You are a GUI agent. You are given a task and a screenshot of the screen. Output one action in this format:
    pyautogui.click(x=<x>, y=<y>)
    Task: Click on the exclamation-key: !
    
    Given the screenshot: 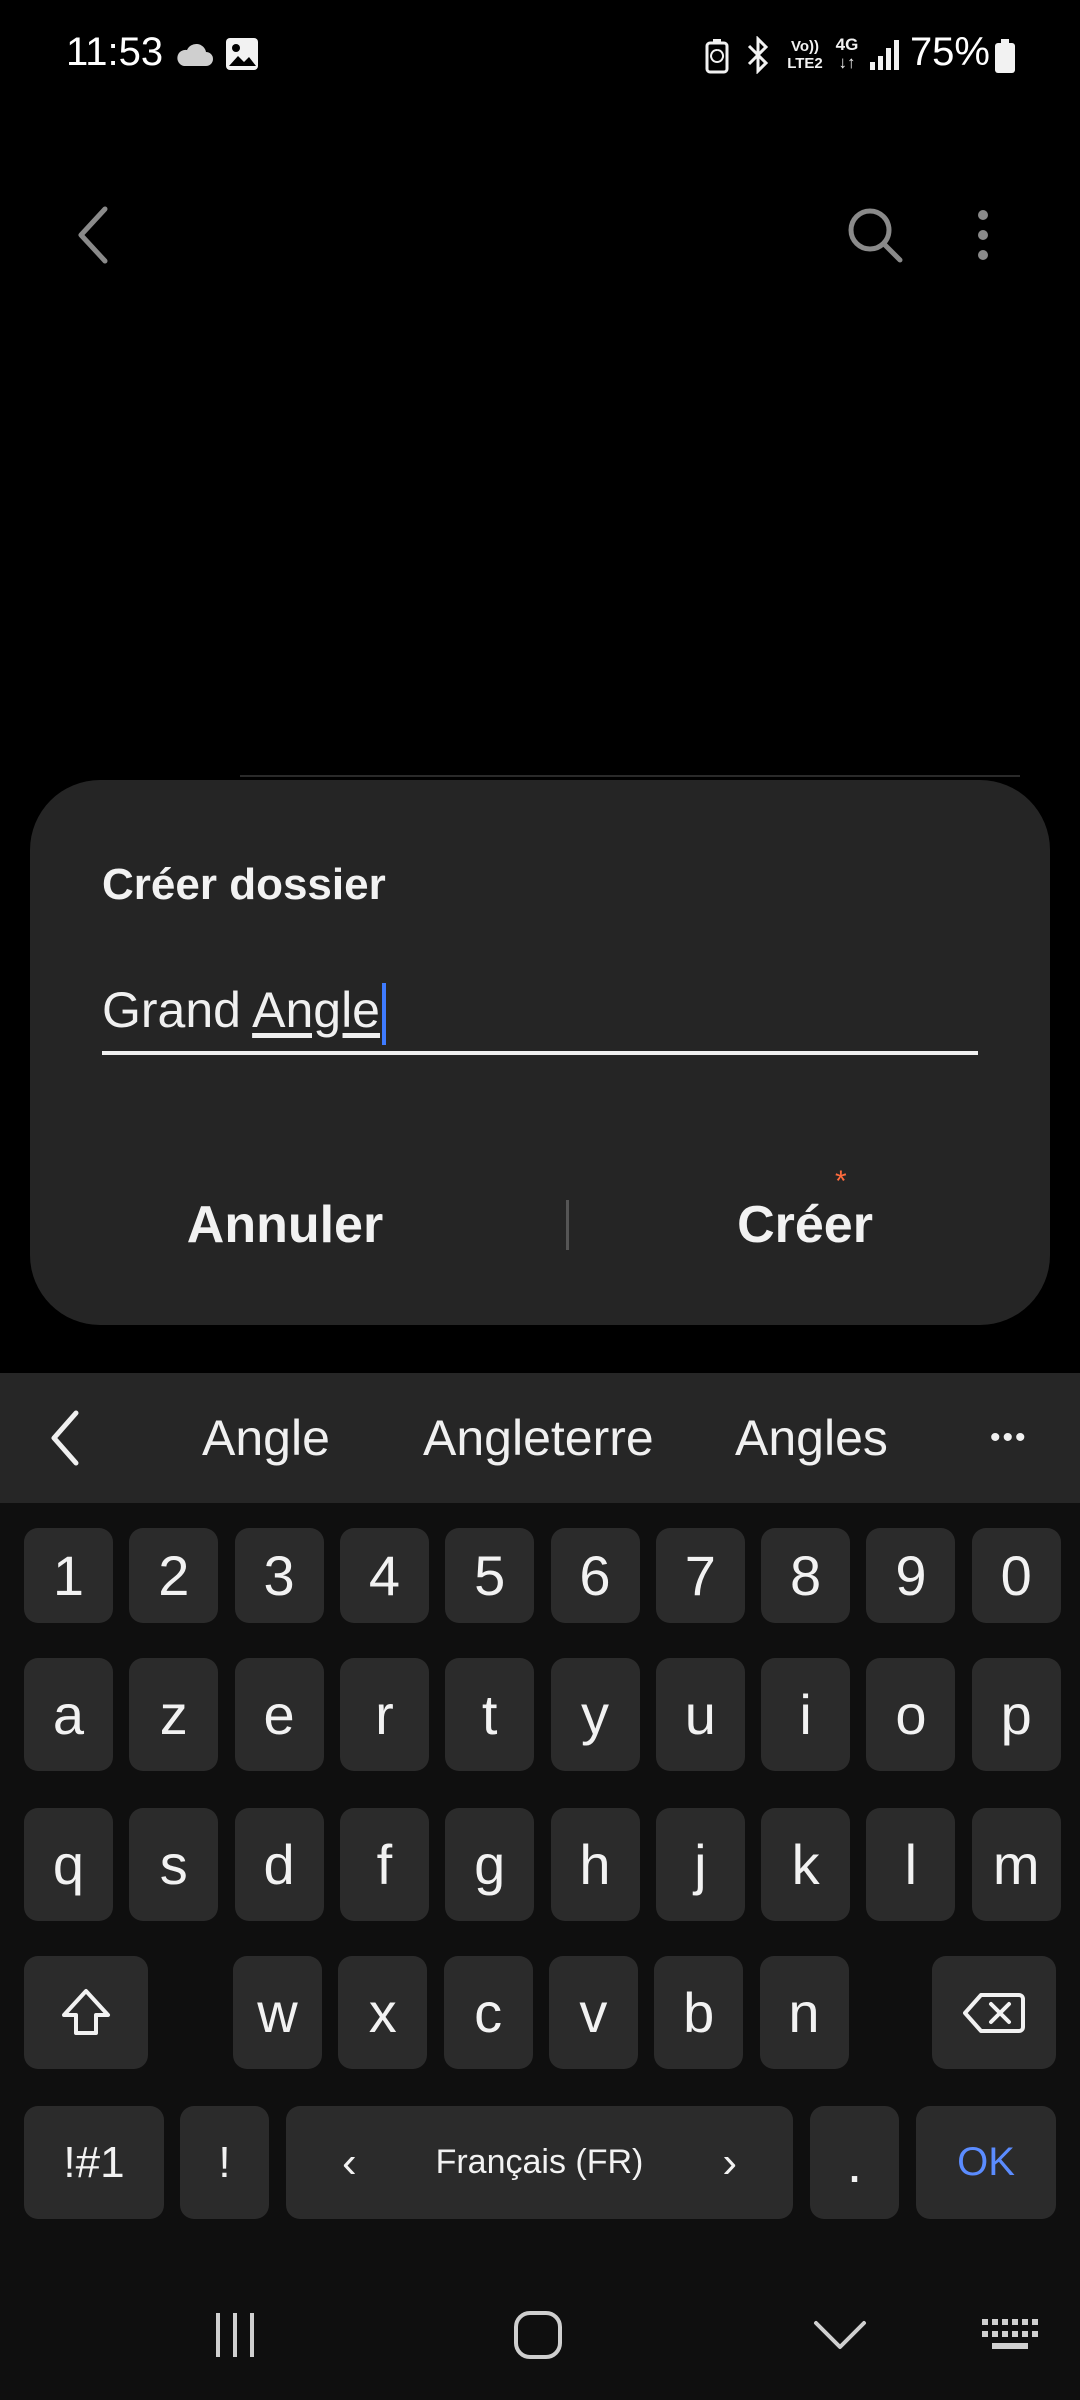 What is the action you would take?
    pyautogui.click(x=224, y=2162)
    